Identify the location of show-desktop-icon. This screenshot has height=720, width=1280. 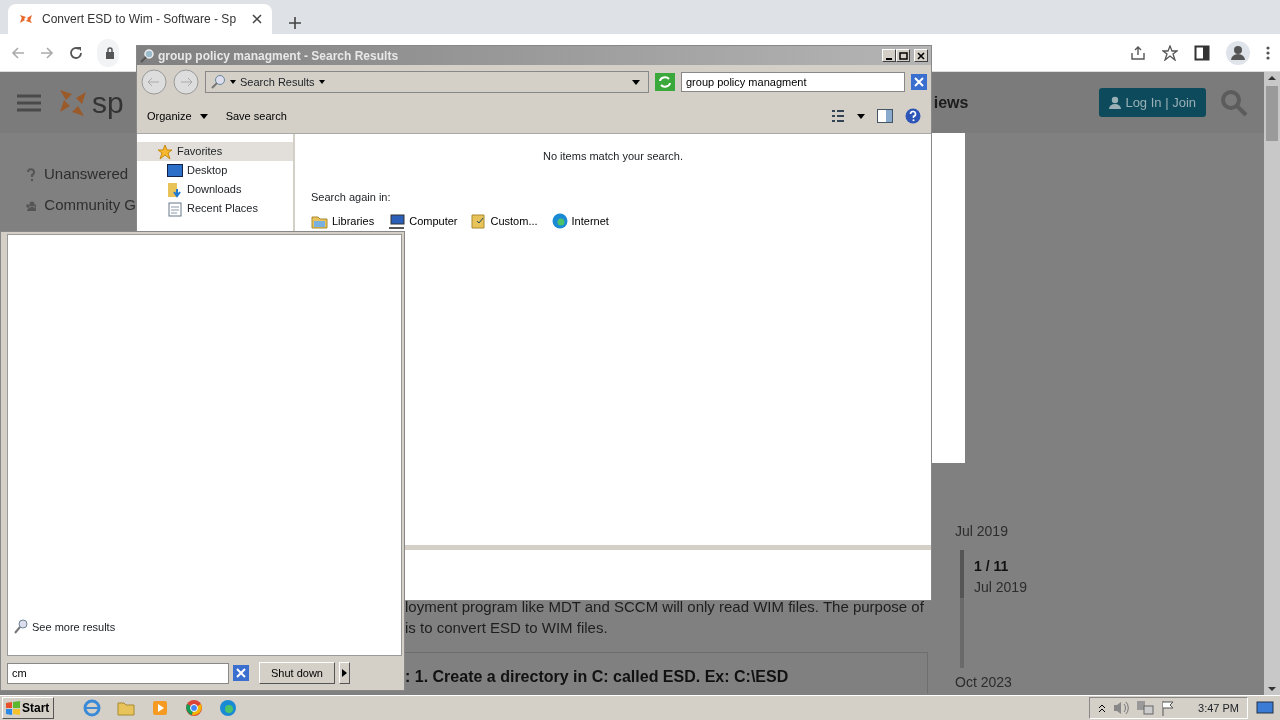
(1265, 708).